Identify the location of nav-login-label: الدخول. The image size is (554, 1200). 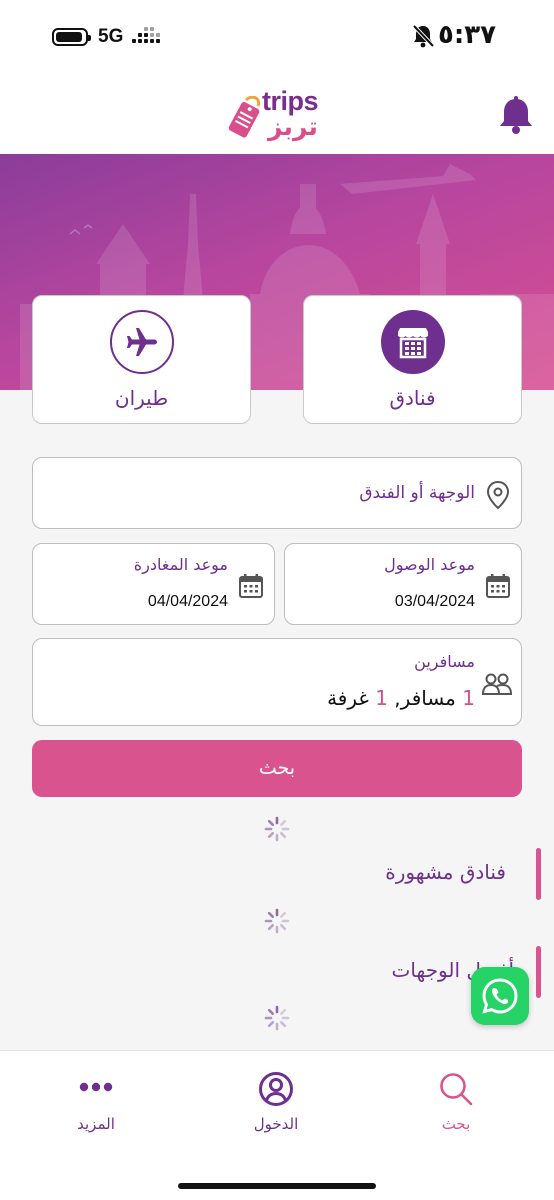
(276, 1124).